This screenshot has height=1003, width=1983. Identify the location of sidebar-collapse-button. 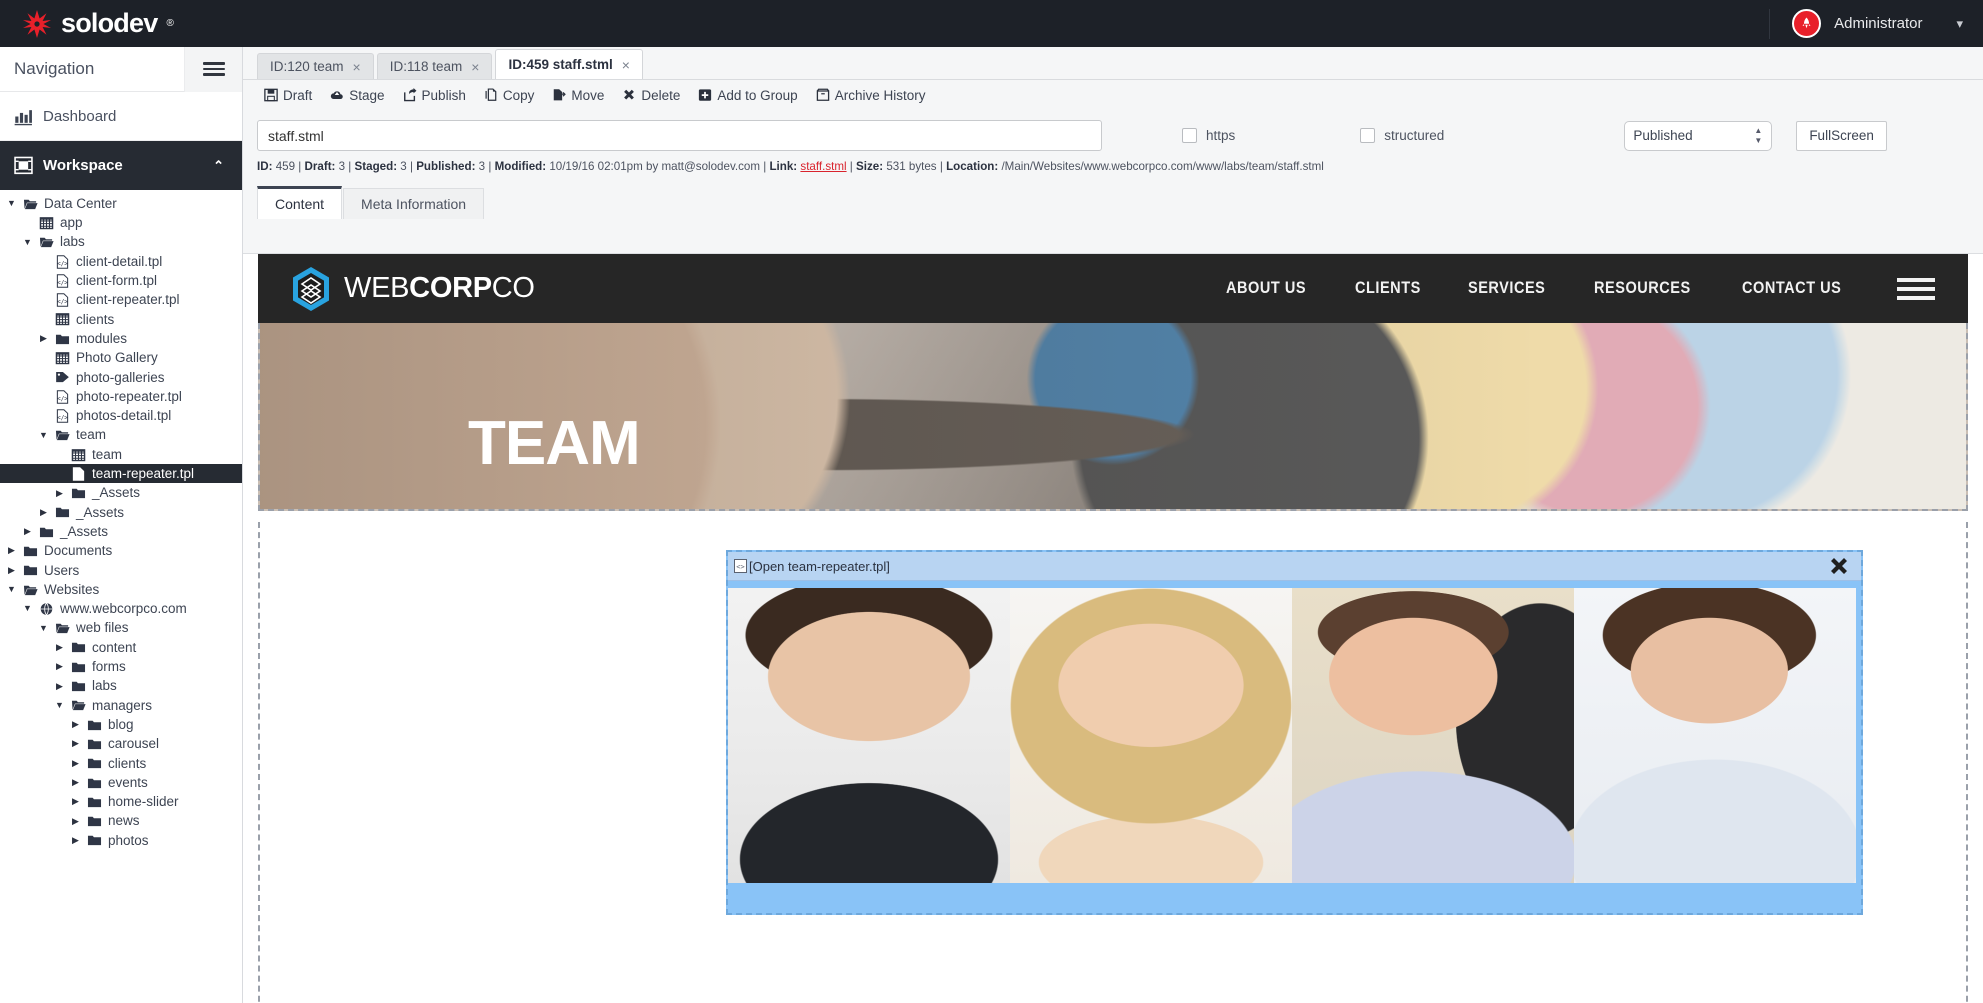
(213, 69).